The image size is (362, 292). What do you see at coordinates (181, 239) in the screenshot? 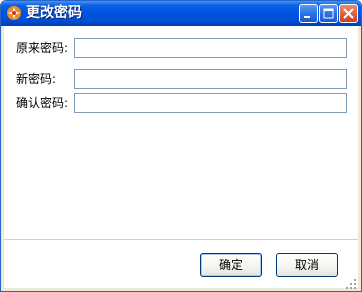
I see `button-area-divider` at bounding box center [181, 239].